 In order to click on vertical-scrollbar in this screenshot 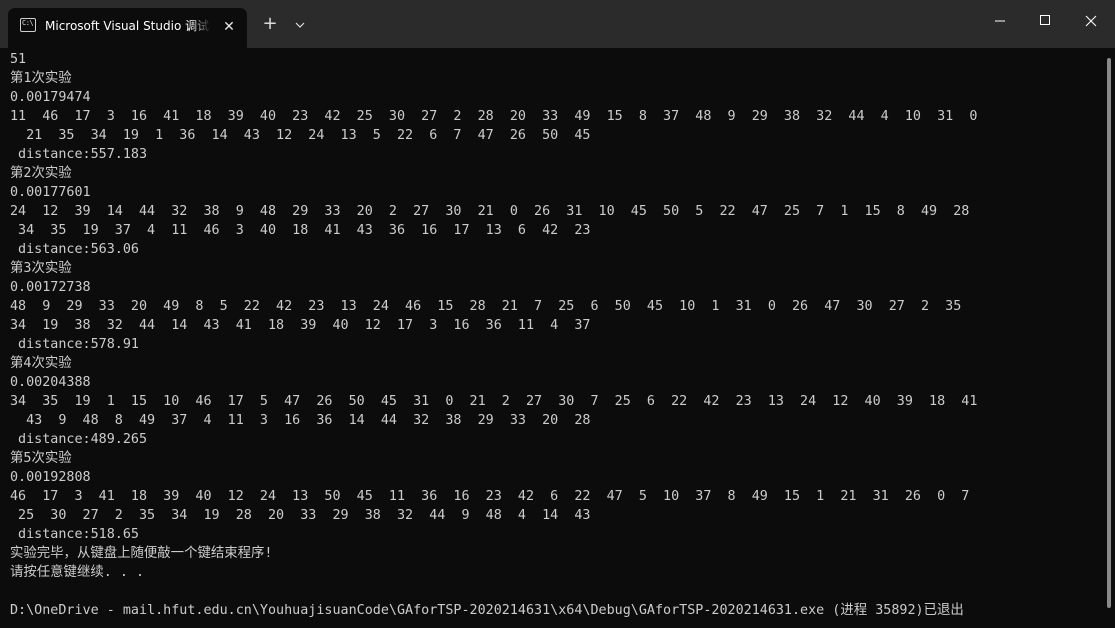, I will do `click(1109, 338)`.